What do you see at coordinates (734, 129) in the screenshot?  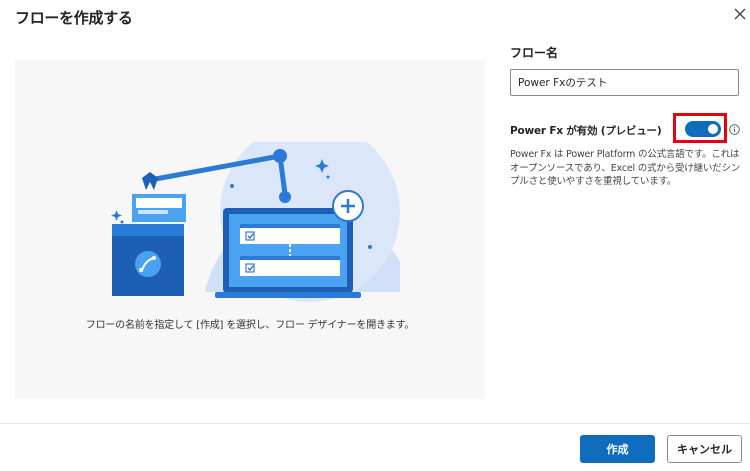 I see `info-icon` at bounding box center [734, 129].